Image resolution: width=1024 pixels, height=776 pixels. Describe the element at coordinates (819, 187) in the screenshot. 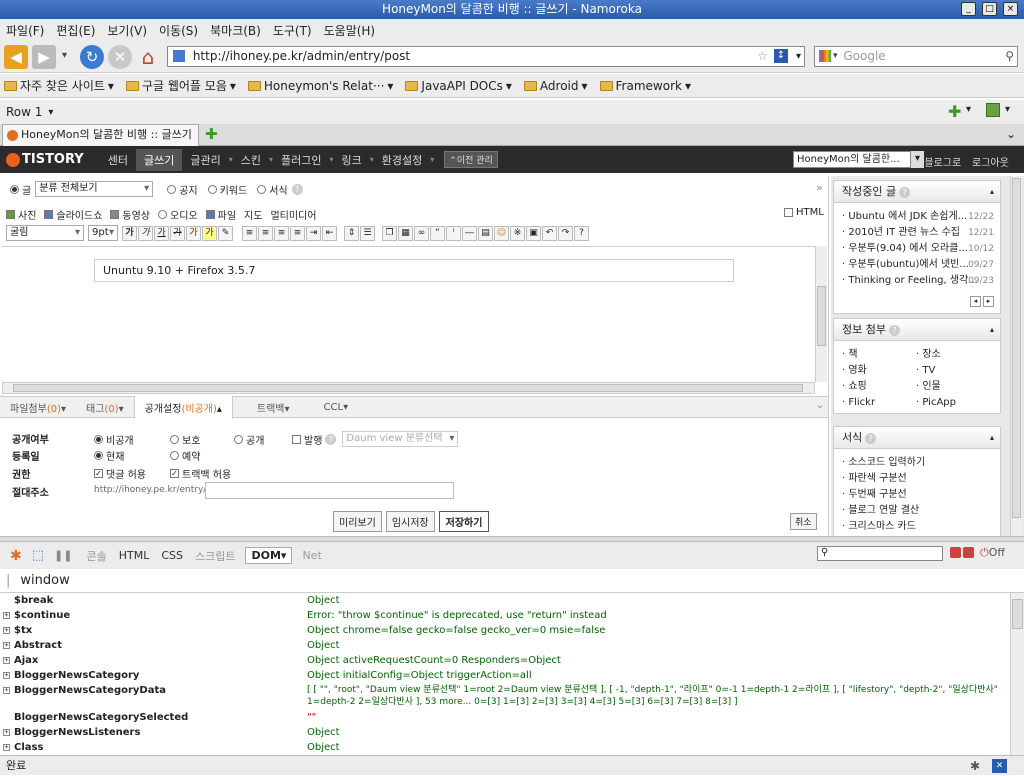

I see `collapse-chevron-icon: »` at that location.